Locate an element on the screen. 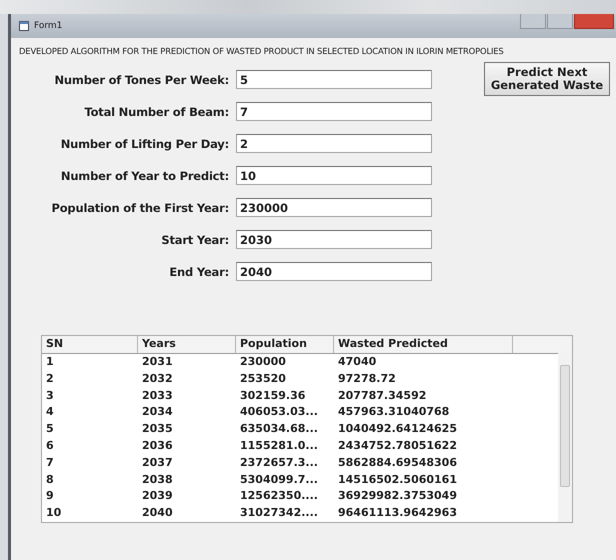  input-field: 2040 is located at coordinates (334, 271).